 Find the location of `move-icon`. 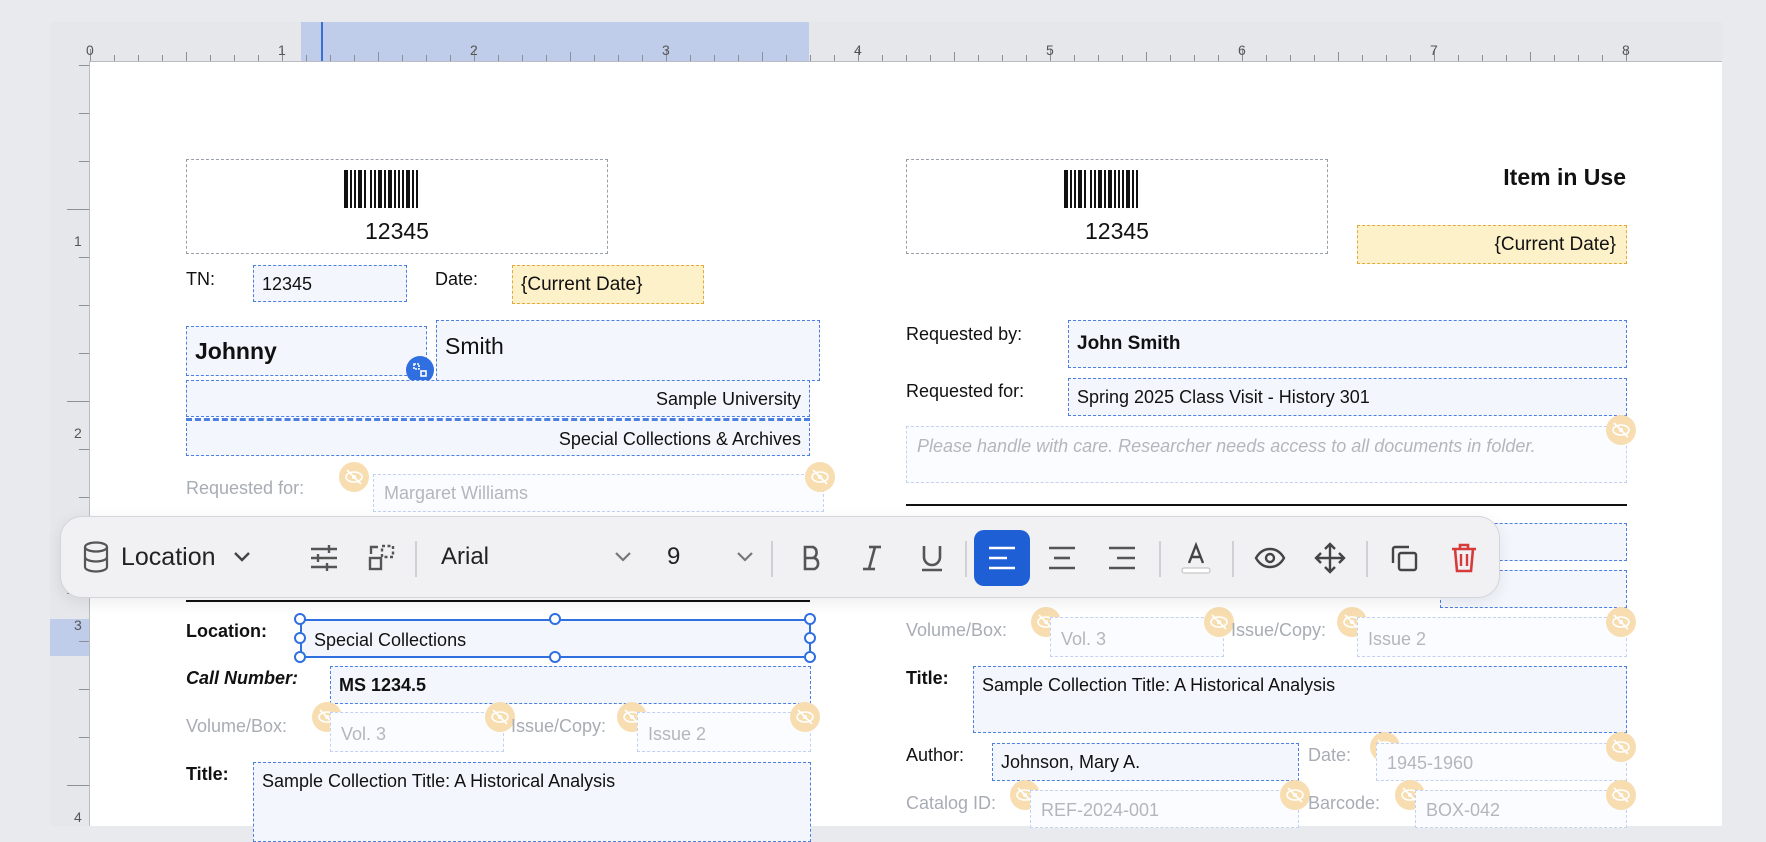

move-icon is located at coordinates (1330, 558).